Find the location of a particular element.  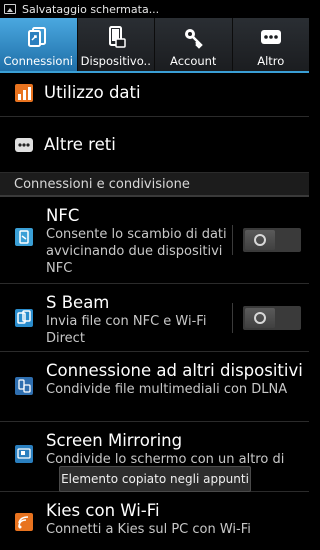

nfc-icon is located at coordinates (24, 251).